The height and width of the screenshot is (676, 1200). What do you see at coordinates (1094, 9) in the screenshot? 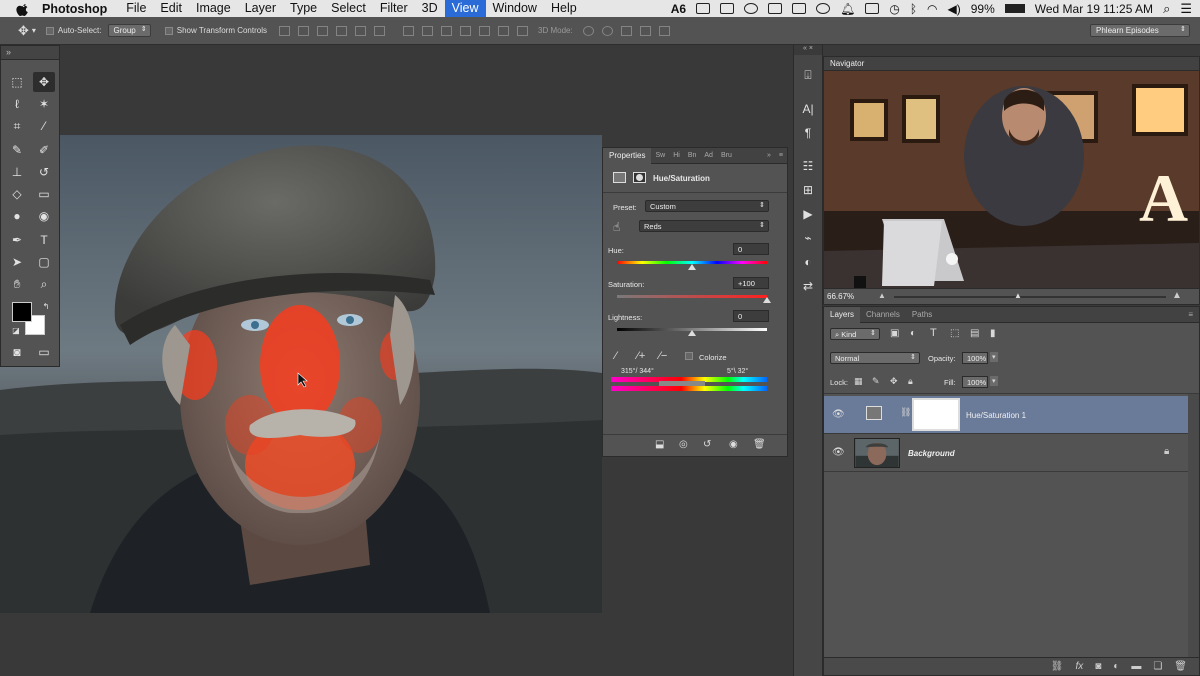
I see `date-time: Wed Mar 19 11:25 AM` at bounding box center [1094, 9].